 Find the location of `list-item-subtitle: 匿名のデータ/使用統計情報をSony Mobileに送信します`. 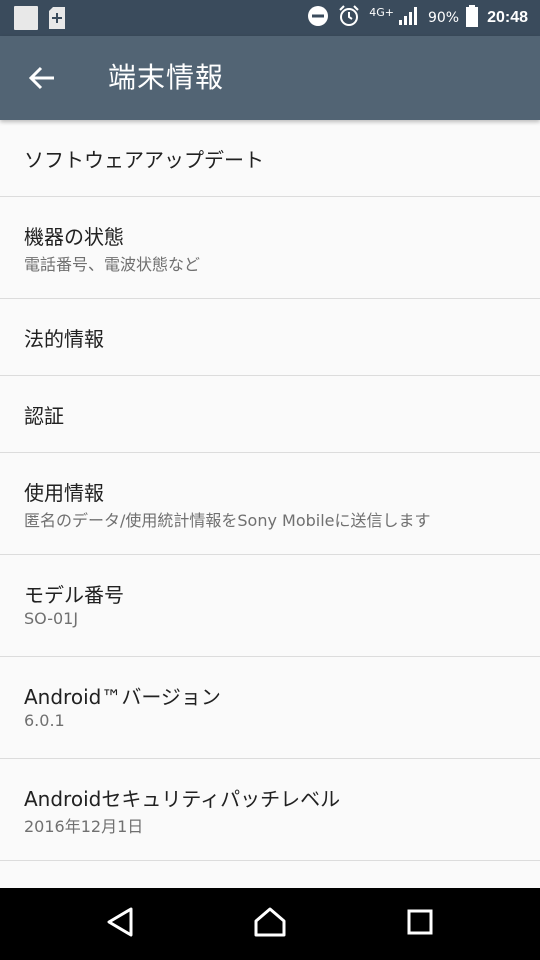

list-item-subtitle: 匿名のデータ/使用統計情報をSony Mobileに送信します is located at coordinates (227, 520).